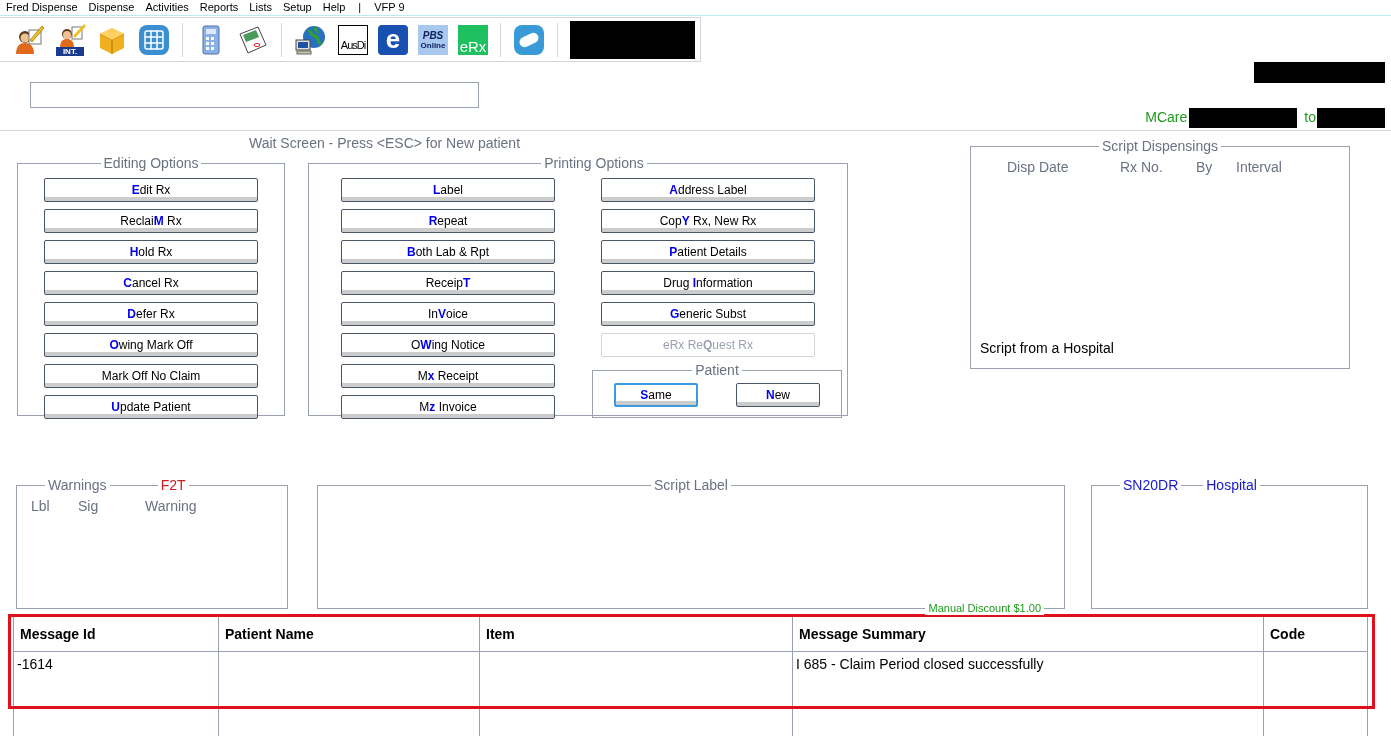 The height and width of the screenshot is (736, 1391). I want to click on ausdi-logo: AusDi, so click(353, 39).